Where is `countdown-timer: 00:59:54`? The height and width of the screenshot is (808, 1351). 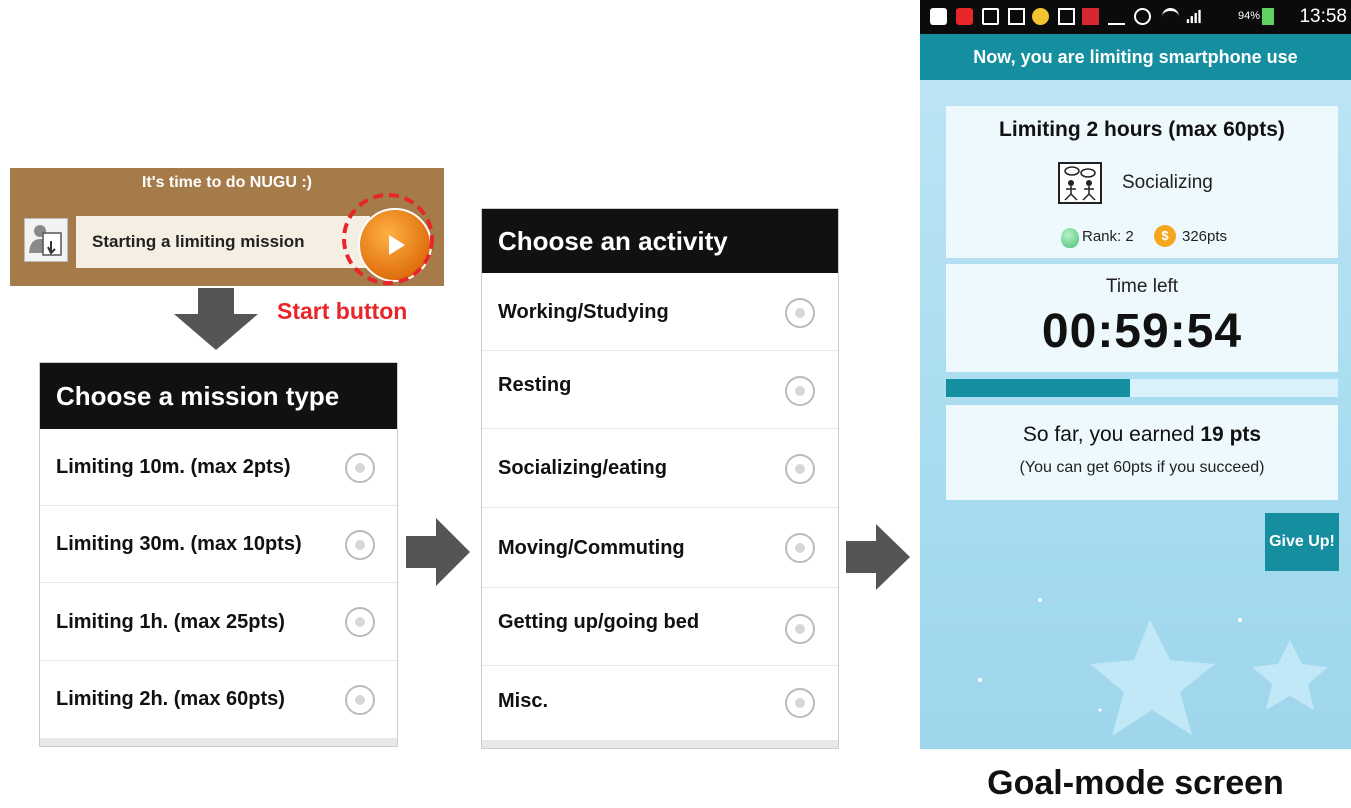
countdown-timer: 00:59:54 is located at coordinates (1142, 331).